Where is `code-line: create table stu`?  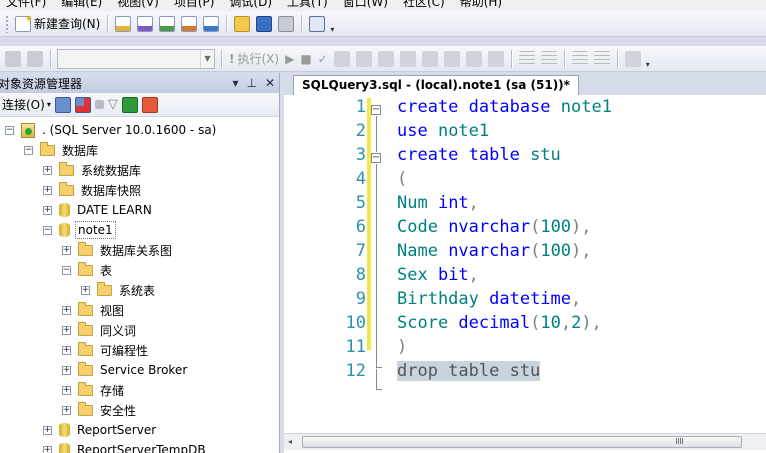
code-line: create table stu is located at coordinates (479, 155).